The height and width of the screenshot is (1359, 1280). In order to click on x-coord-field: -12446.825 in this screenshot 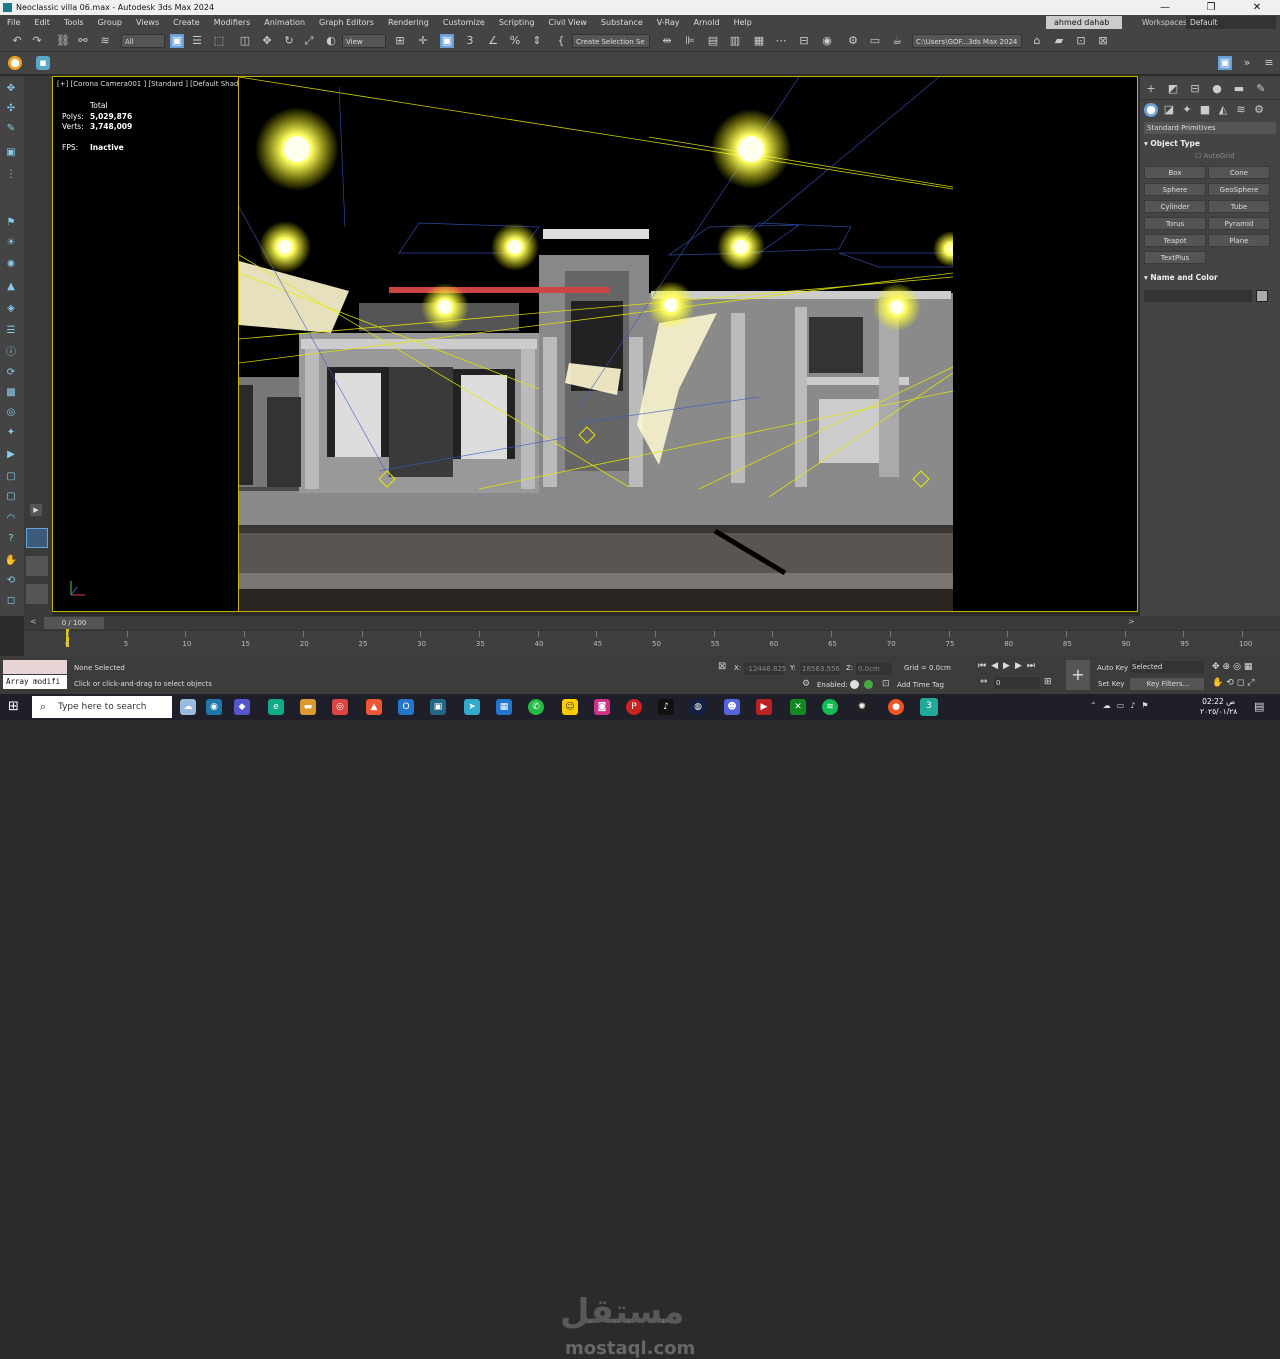, I will do `click(765, 669)`.